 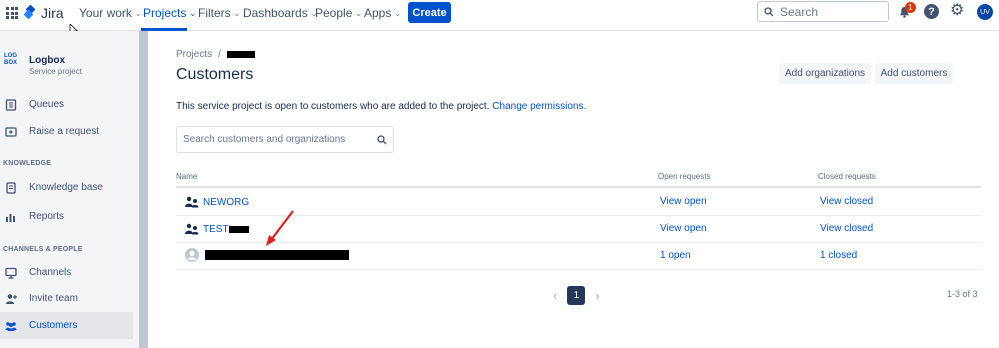 What do you see at coordinates (264, 139) in the screenshot?
I see `customer-search-placeholder: Search customers and organizations` at bounding box center [264, 139].